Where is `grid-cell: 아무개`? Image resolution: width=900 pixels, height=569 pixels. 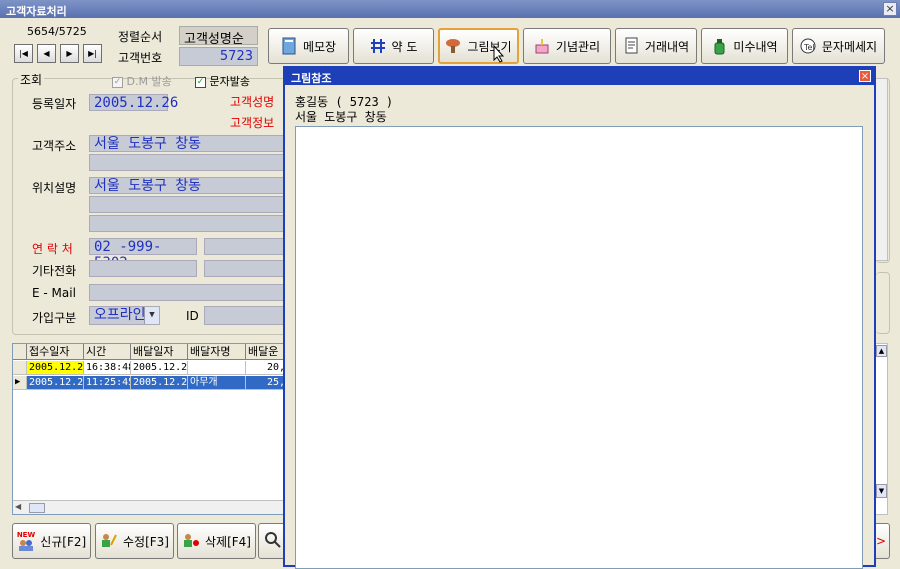
grid-cell: 아무개 is located at coordinates (217, 383).